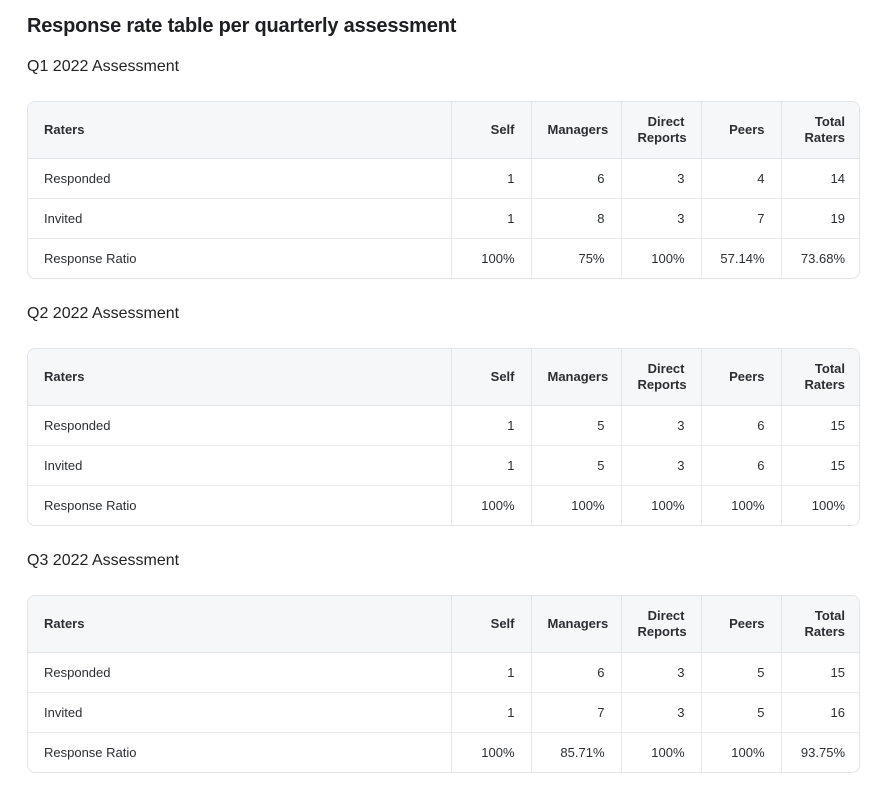 The width and height of the screenshot is (877, 794). Describe the element at coordinates (819, 258) in the screenshot. I see `cell-total-raters: 73.68%` at that location.